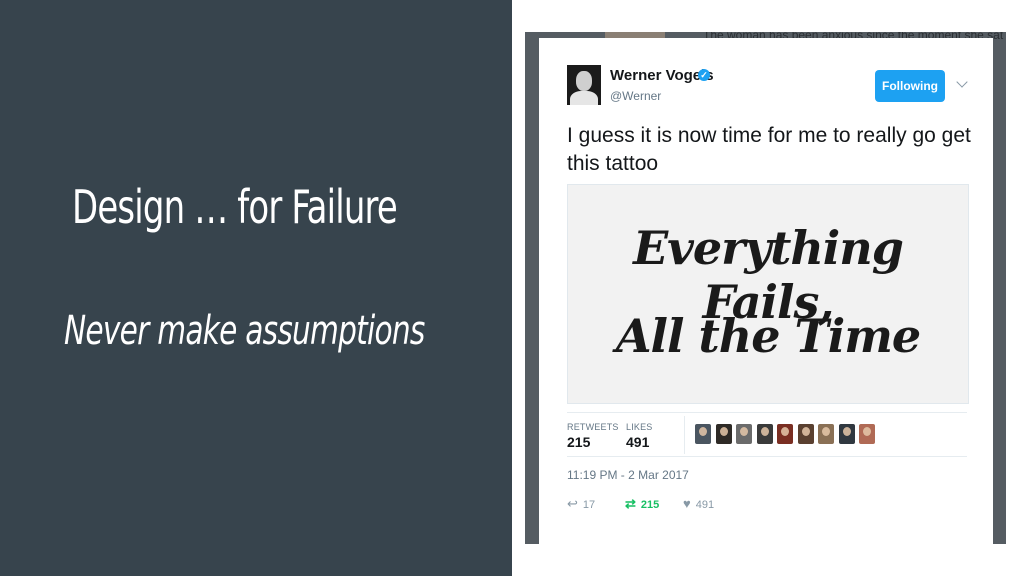  What do you see at coordinates (584, 85) in the screenshot?
I see `avatar` at bounding box center [584, 85].